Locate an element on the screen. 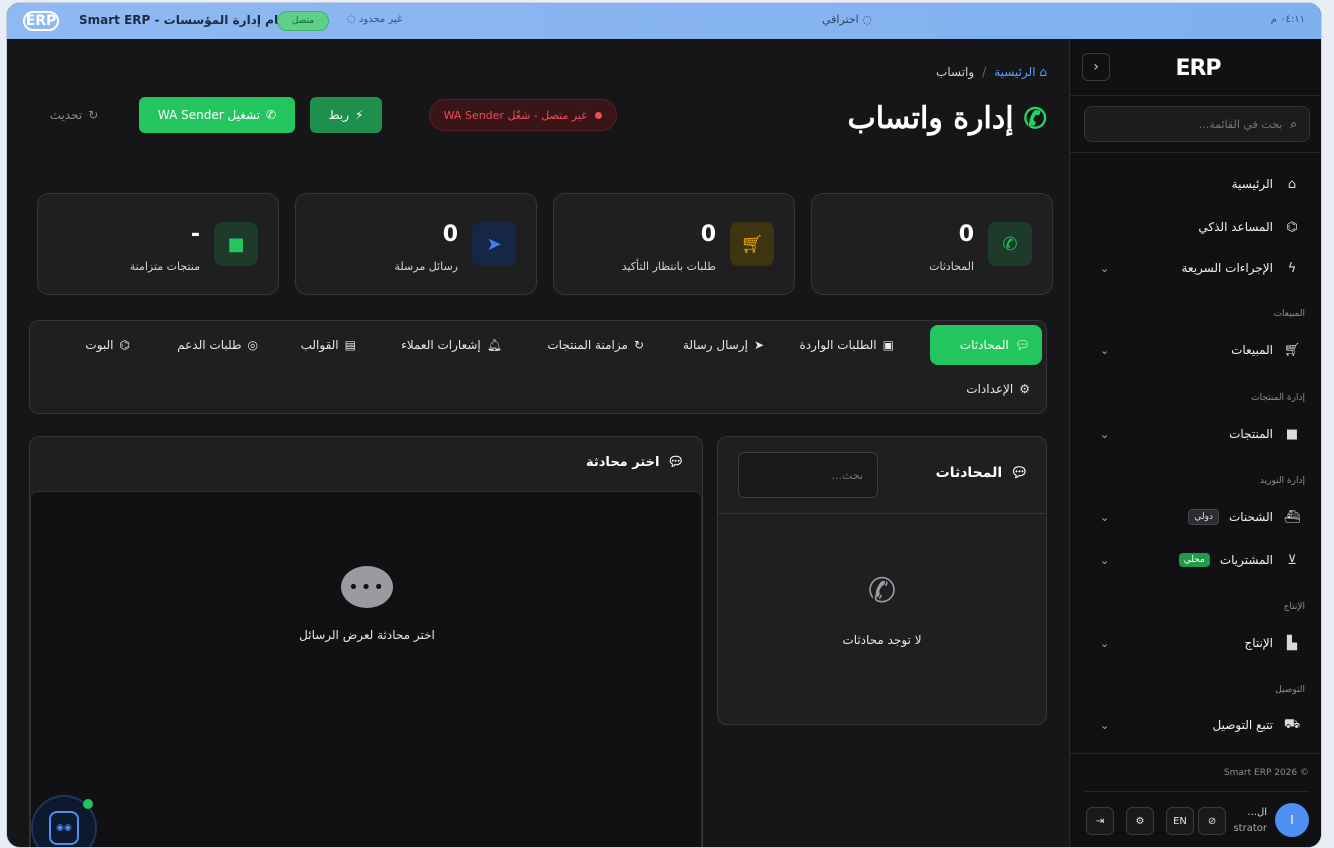 This screenshot has width=1334, height=848. page-title: ✆ إدارة واتساب is located at coordinates (947, 118).